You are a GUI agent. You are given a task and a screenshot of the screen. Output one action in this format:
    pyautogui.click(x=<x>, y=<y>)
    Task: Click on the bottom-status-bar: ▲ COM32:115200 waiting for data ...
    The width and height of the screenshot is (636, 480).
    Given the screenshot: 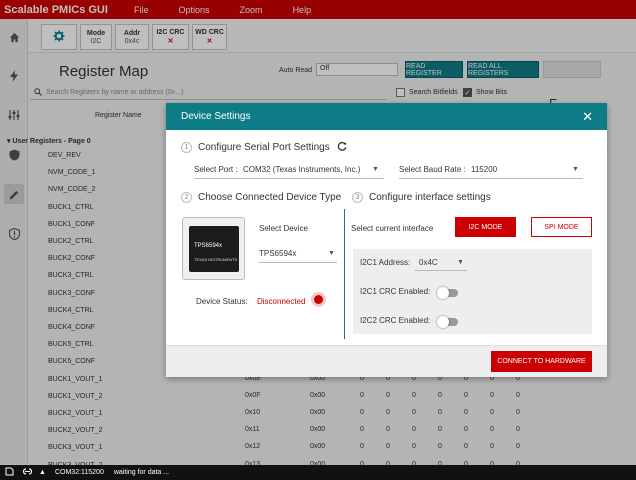 What is the action you would take?
    pyautogui.click(x=318, y=472)
    